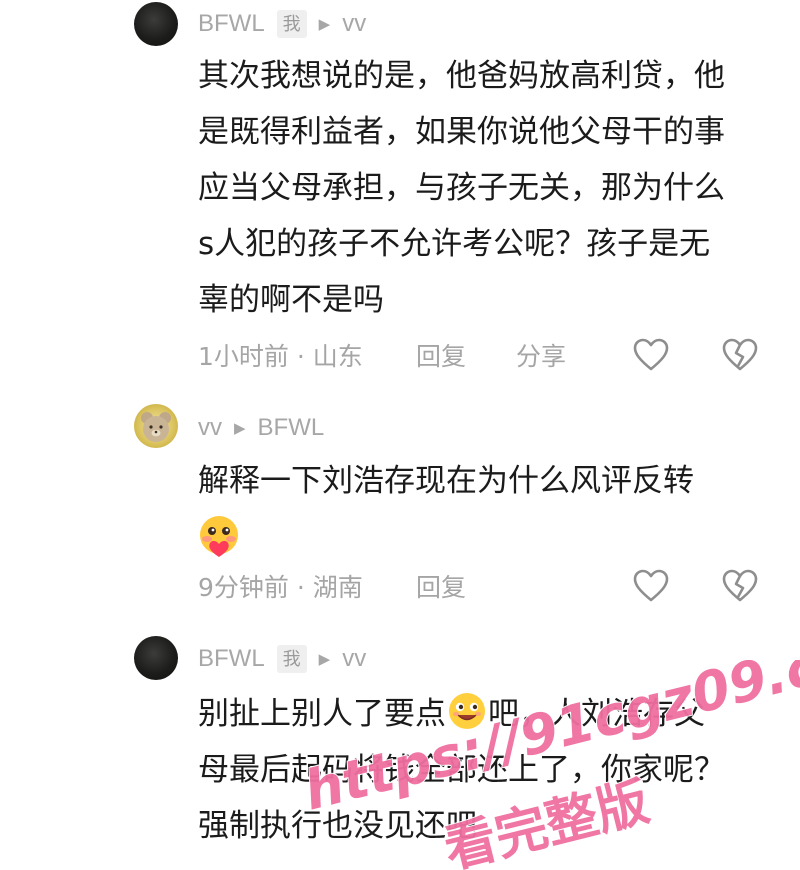  What do you see at coordinates (291, 300) in the screenshot?
I see `comment-text-line: 辜的啊不是吗` at bounding box center [291, 300].